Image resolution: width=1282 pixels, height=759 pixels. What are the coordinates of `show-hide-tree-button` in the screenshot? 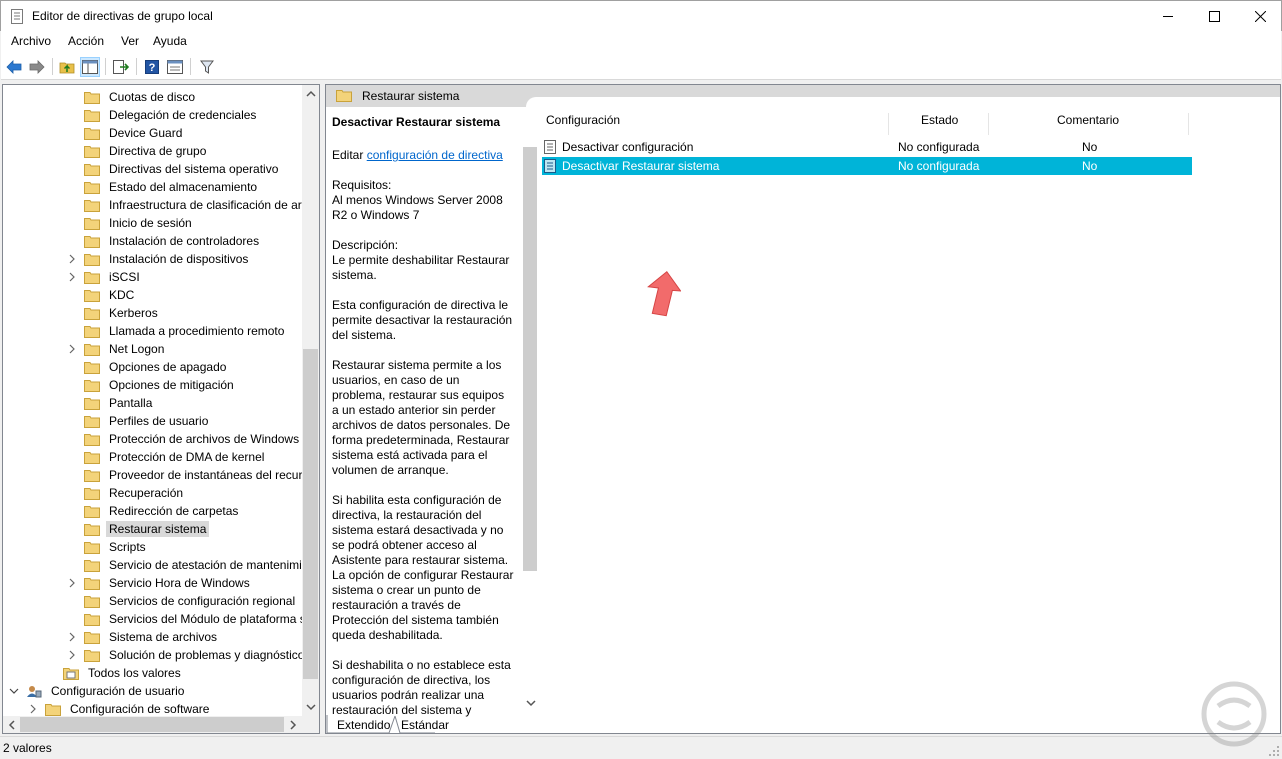 It's located at (90, 67).